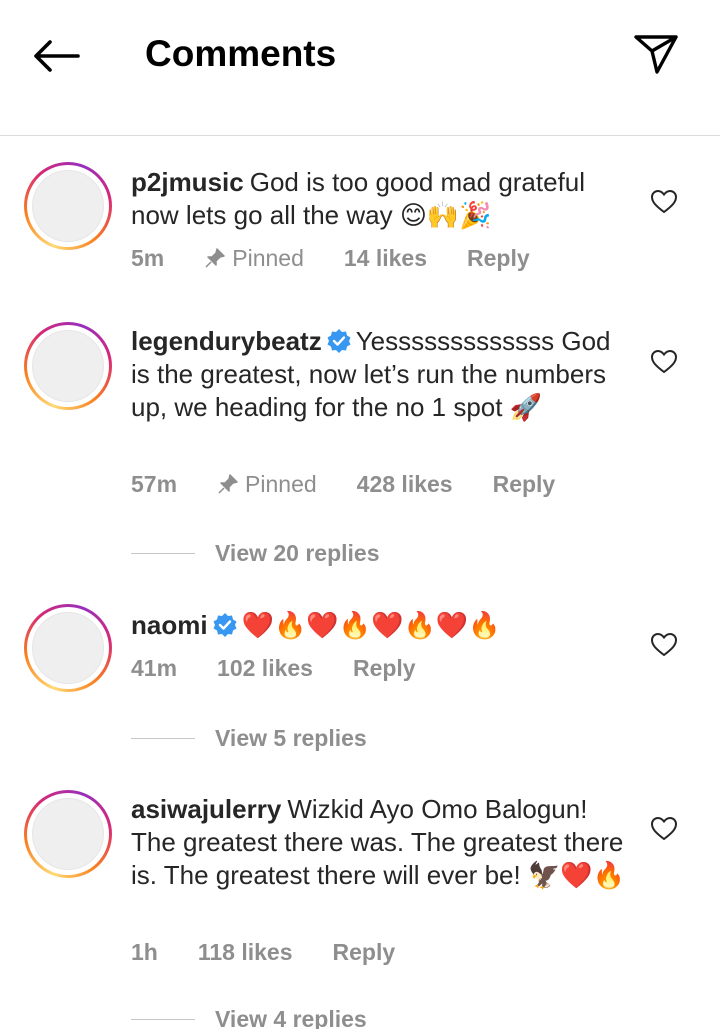 The height and width of the screenshot is (1029, 720). I want to click on comment-emojis: ❤️🔥❤️🔥❤️🔥❤️🔥, so click(371, 626).